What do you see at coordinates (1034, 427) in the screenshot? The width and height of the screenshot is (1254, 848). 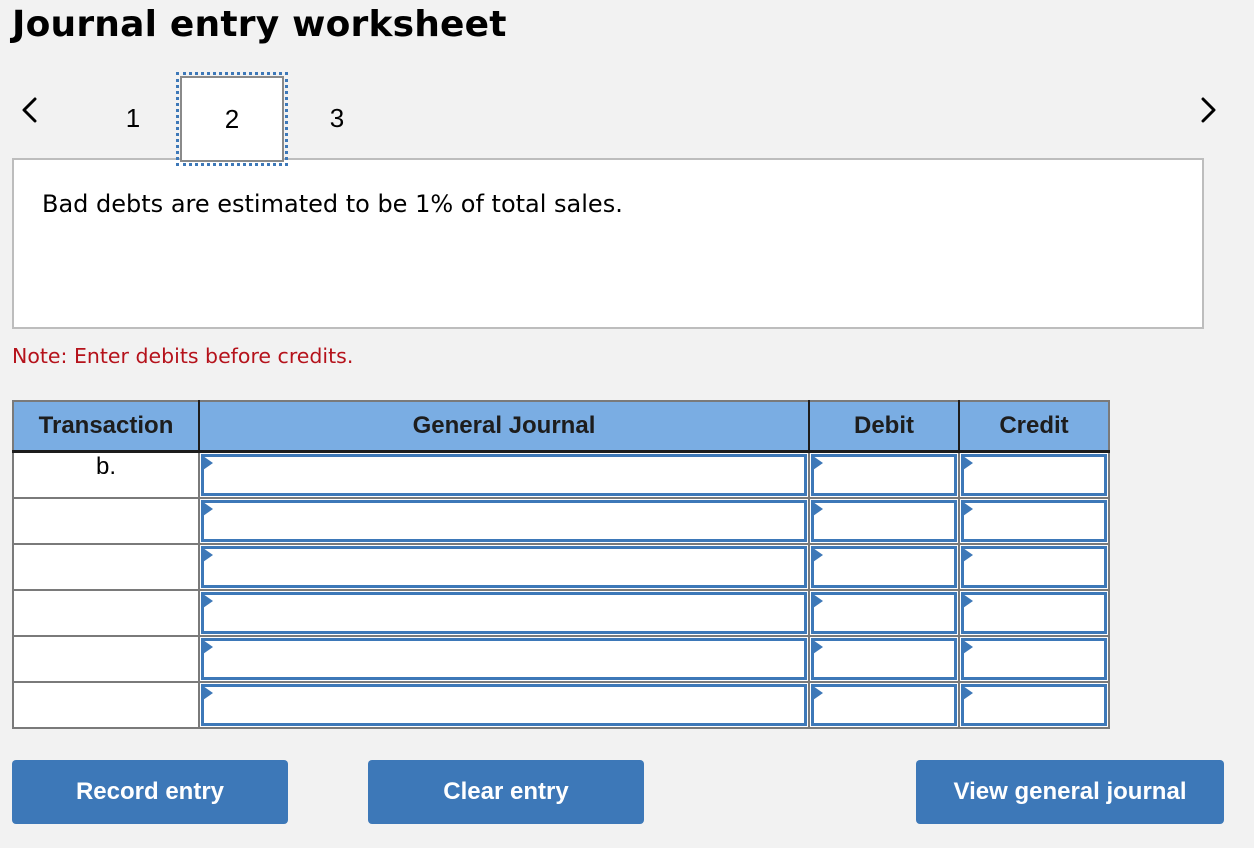 I see `header-credit: Credit` at bounding box center [1034, 427].